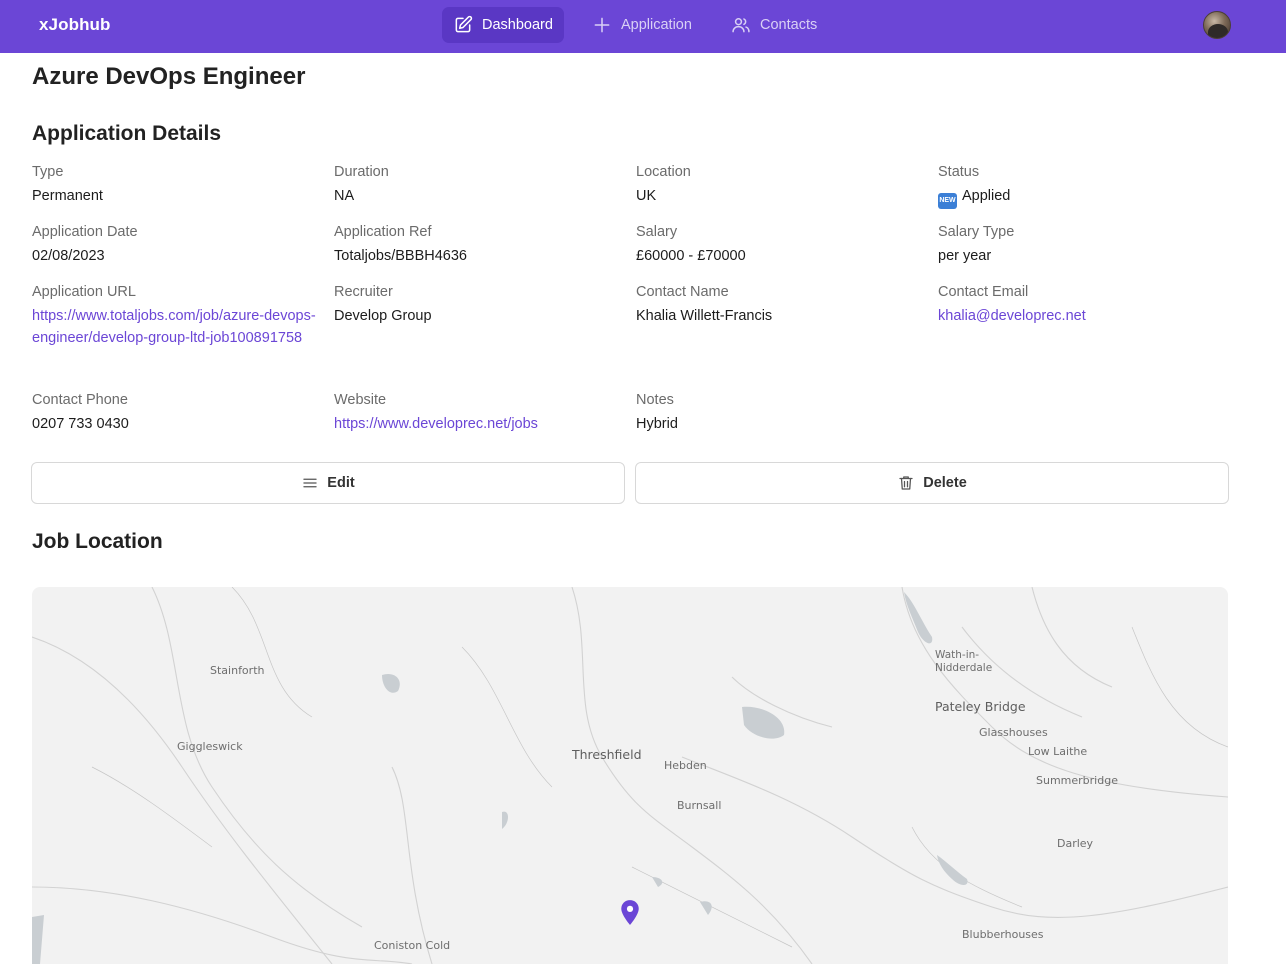 The image size is (1286, 964). I want to click on location-pin-icon, so click(630, 913).